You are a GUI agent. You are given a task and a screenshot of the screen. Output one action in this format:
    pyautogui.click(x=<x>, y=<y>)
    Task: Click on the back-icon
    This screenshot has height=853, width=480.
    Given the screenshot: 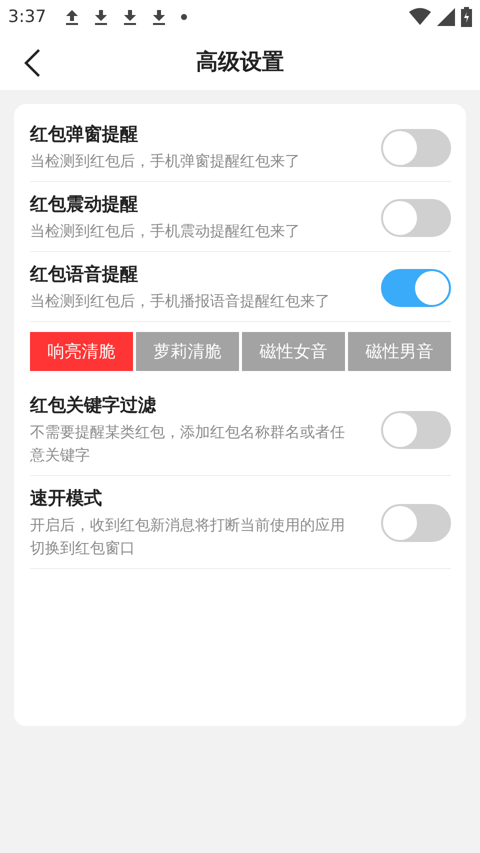 What is the action you would take?
    pyautogui.click(x=32, y=63)
    